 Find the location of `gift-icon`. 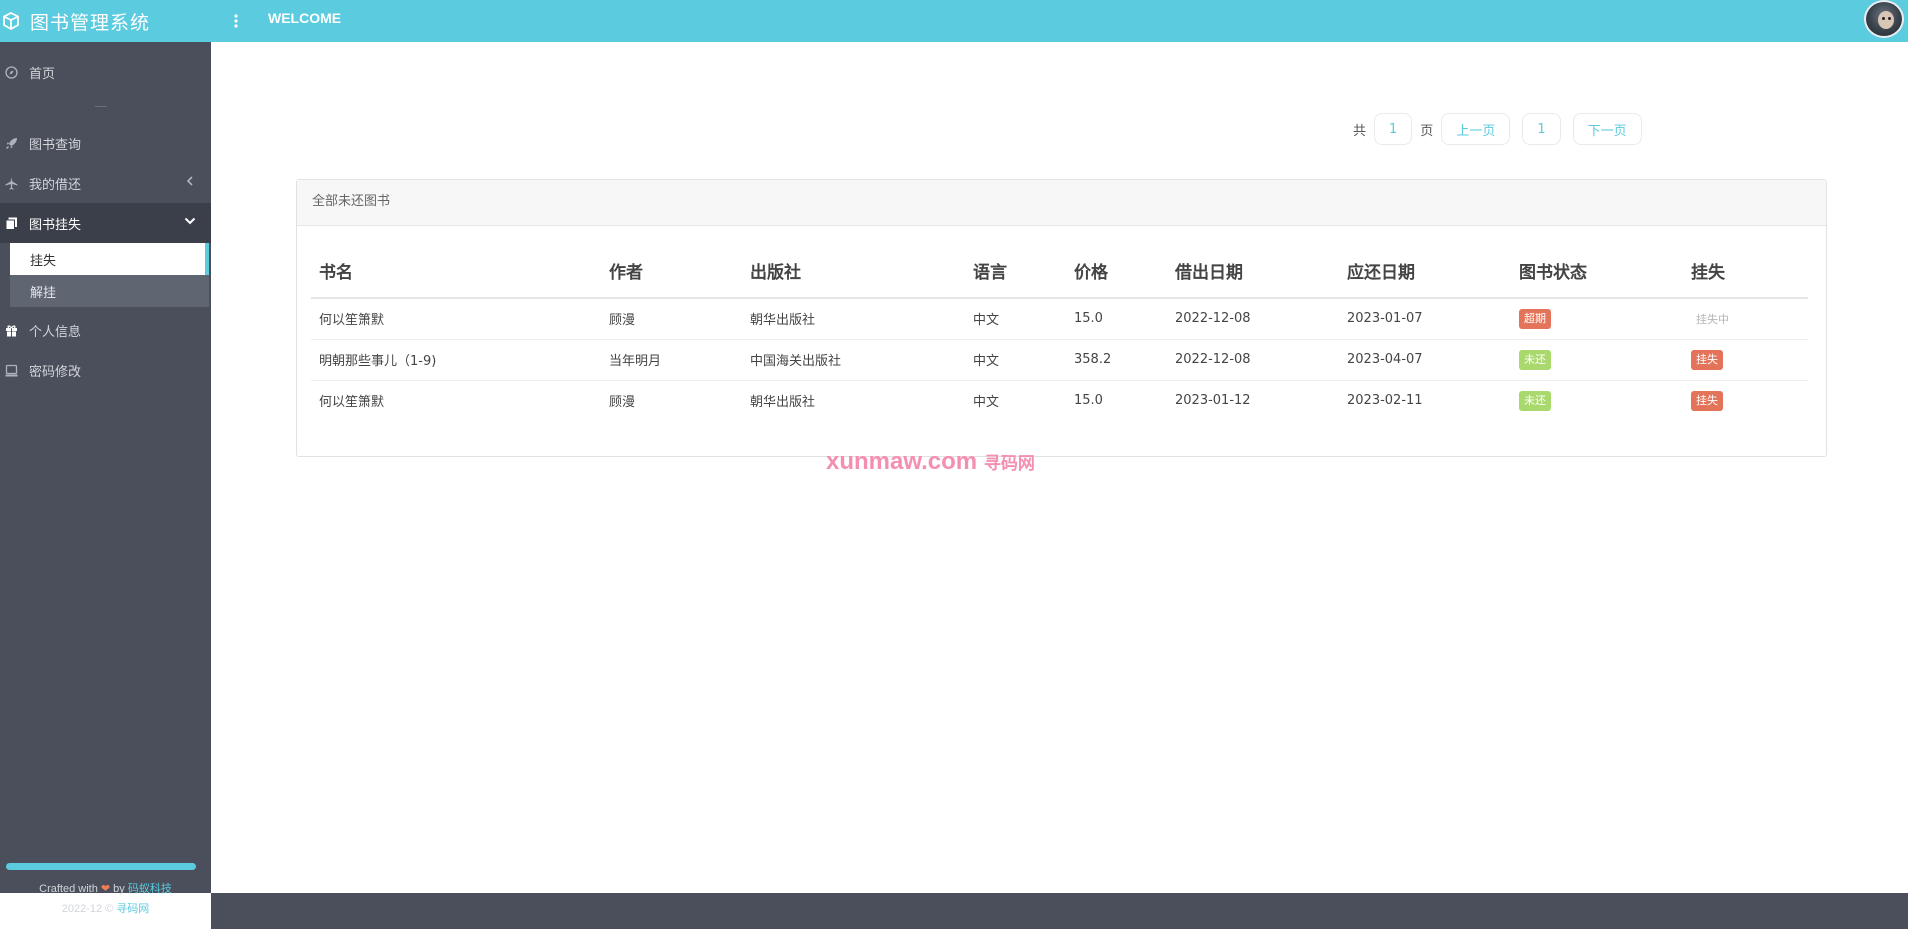

gift-icon is located at coordinates (11, 330).